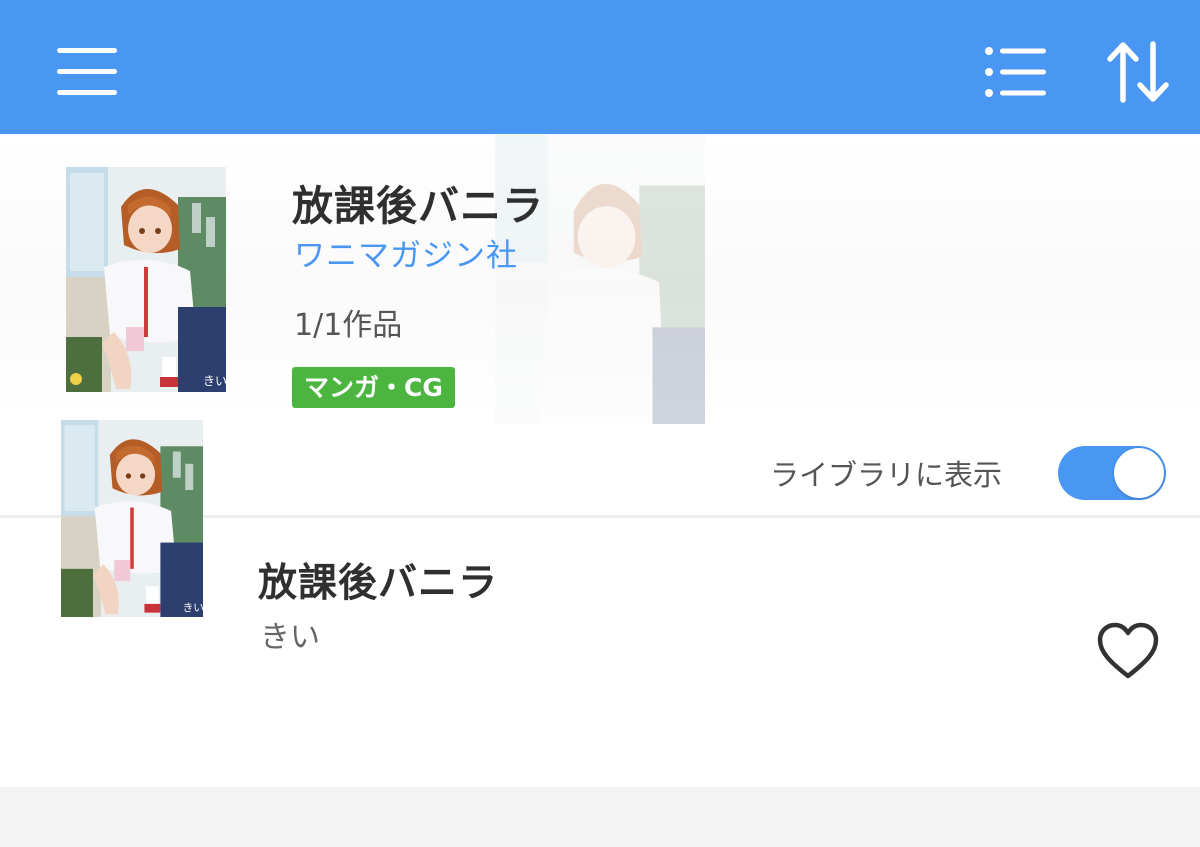 Image resolution: width=1200 pixels, height=847 pixels. I want to click on library-toggle, so click(1112, 473).